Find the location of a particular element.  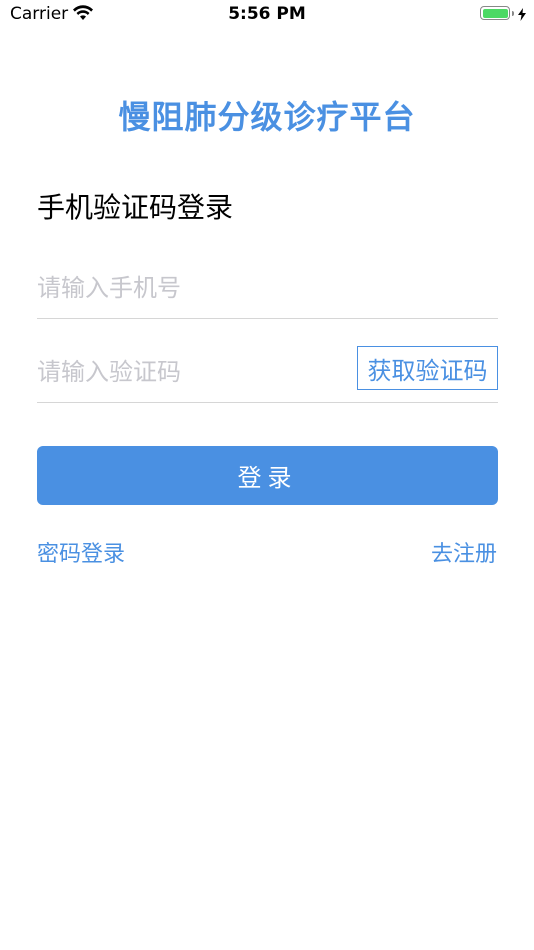

register-link: 去注册 is located at coordinates (464, 552).